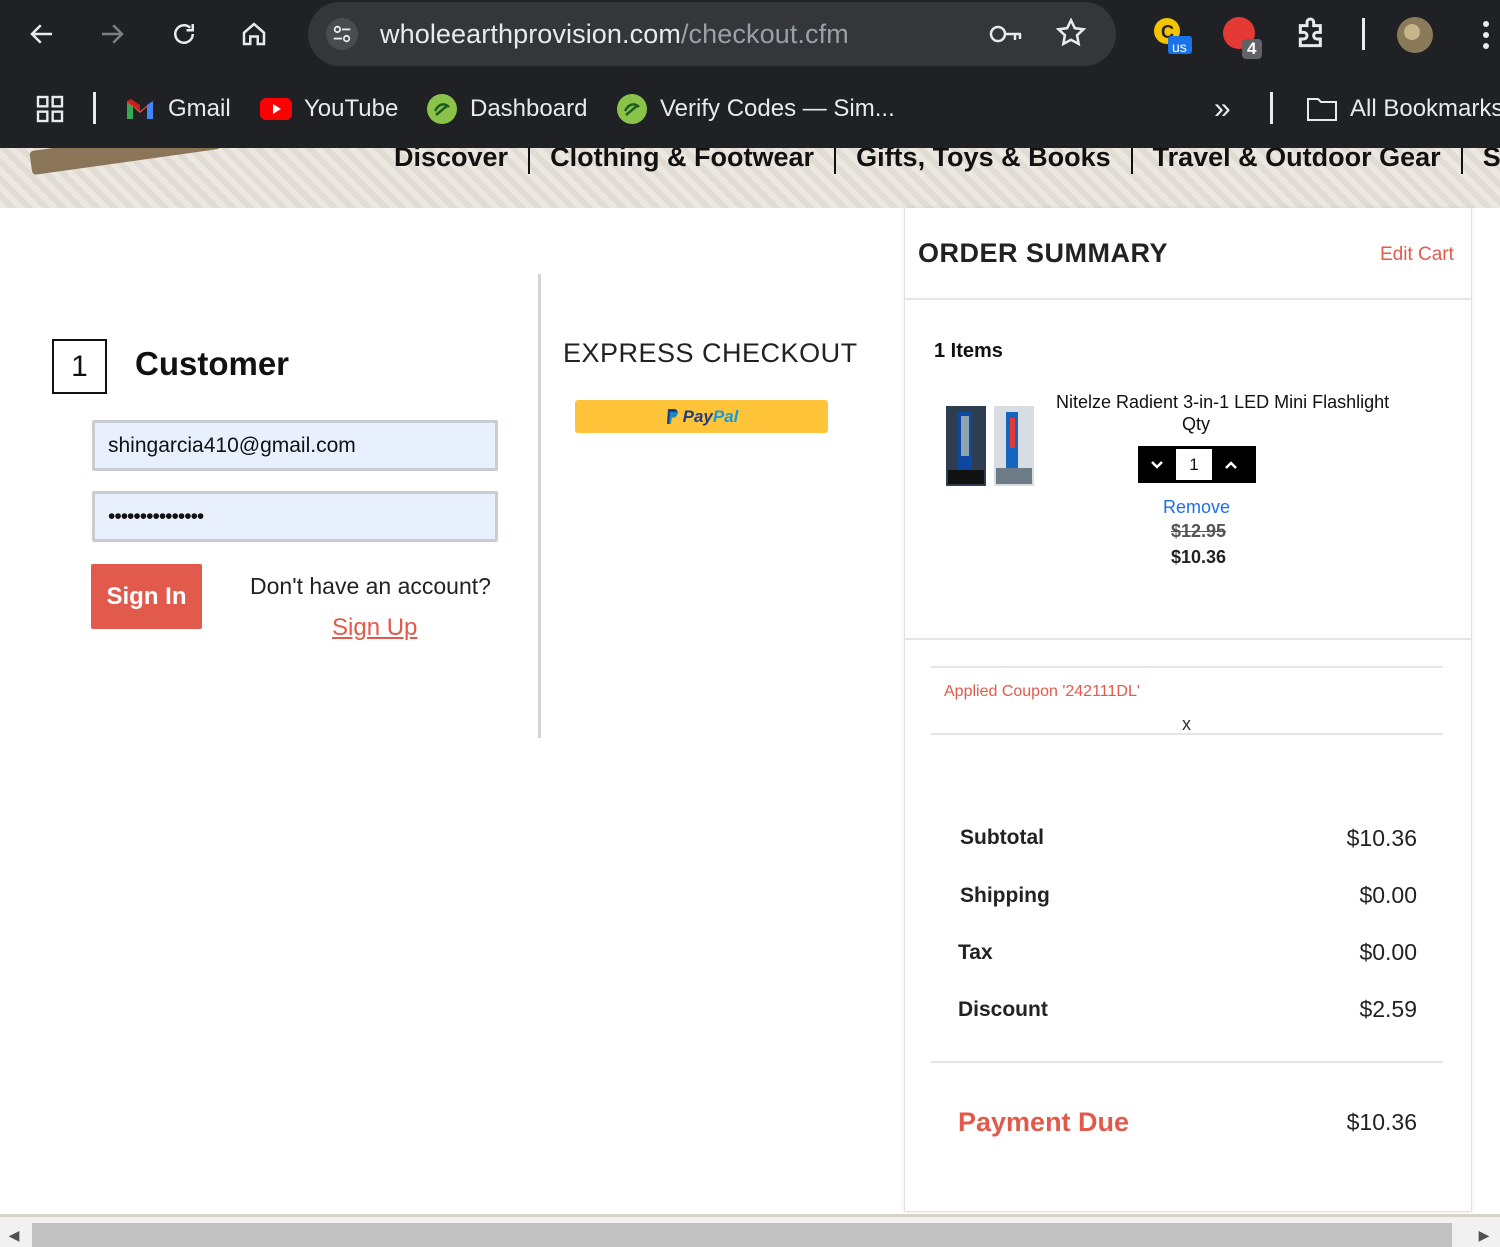  I want to click on paypal-label-pay: Pay, so click(697, 416).